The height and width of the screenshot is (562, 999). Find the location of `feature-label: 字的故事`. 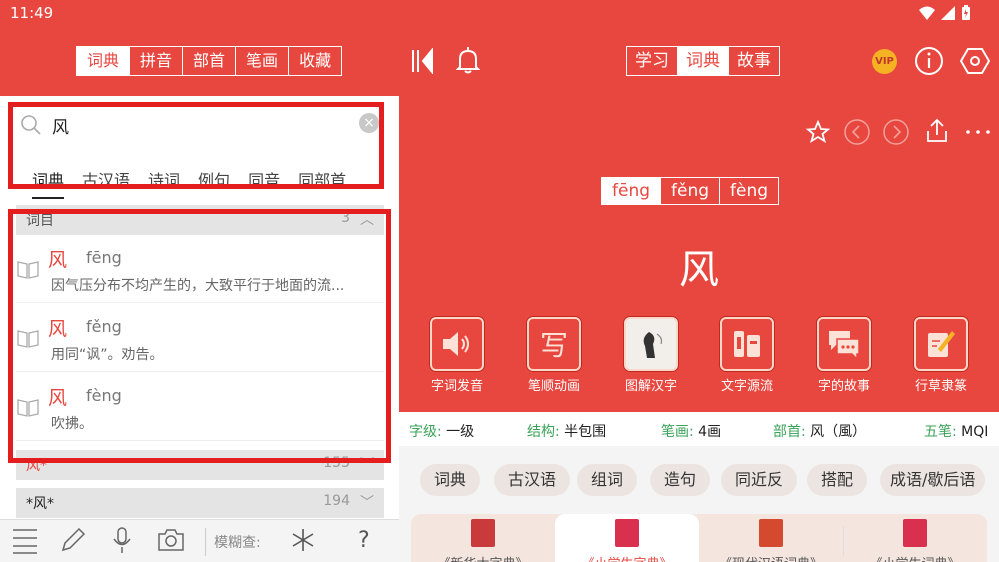

feature-label: 字的故事 is located at coordinates (843, 386).